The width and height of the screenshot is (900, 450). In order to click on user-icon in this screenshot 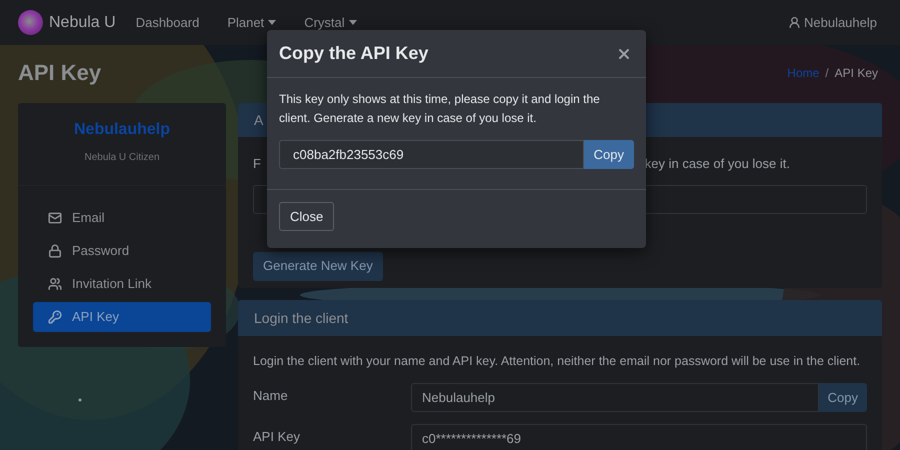, I will do `click(794, 22)`.